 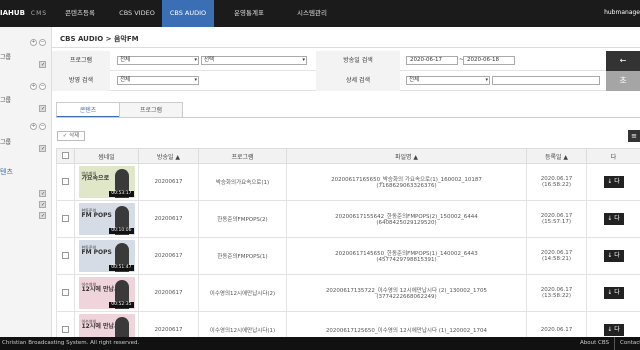 What do you see at coordinates (6, 172) in the screenshot?
I see `sidebar-item-contents: 텐츠` at bounding box center [6, 172].